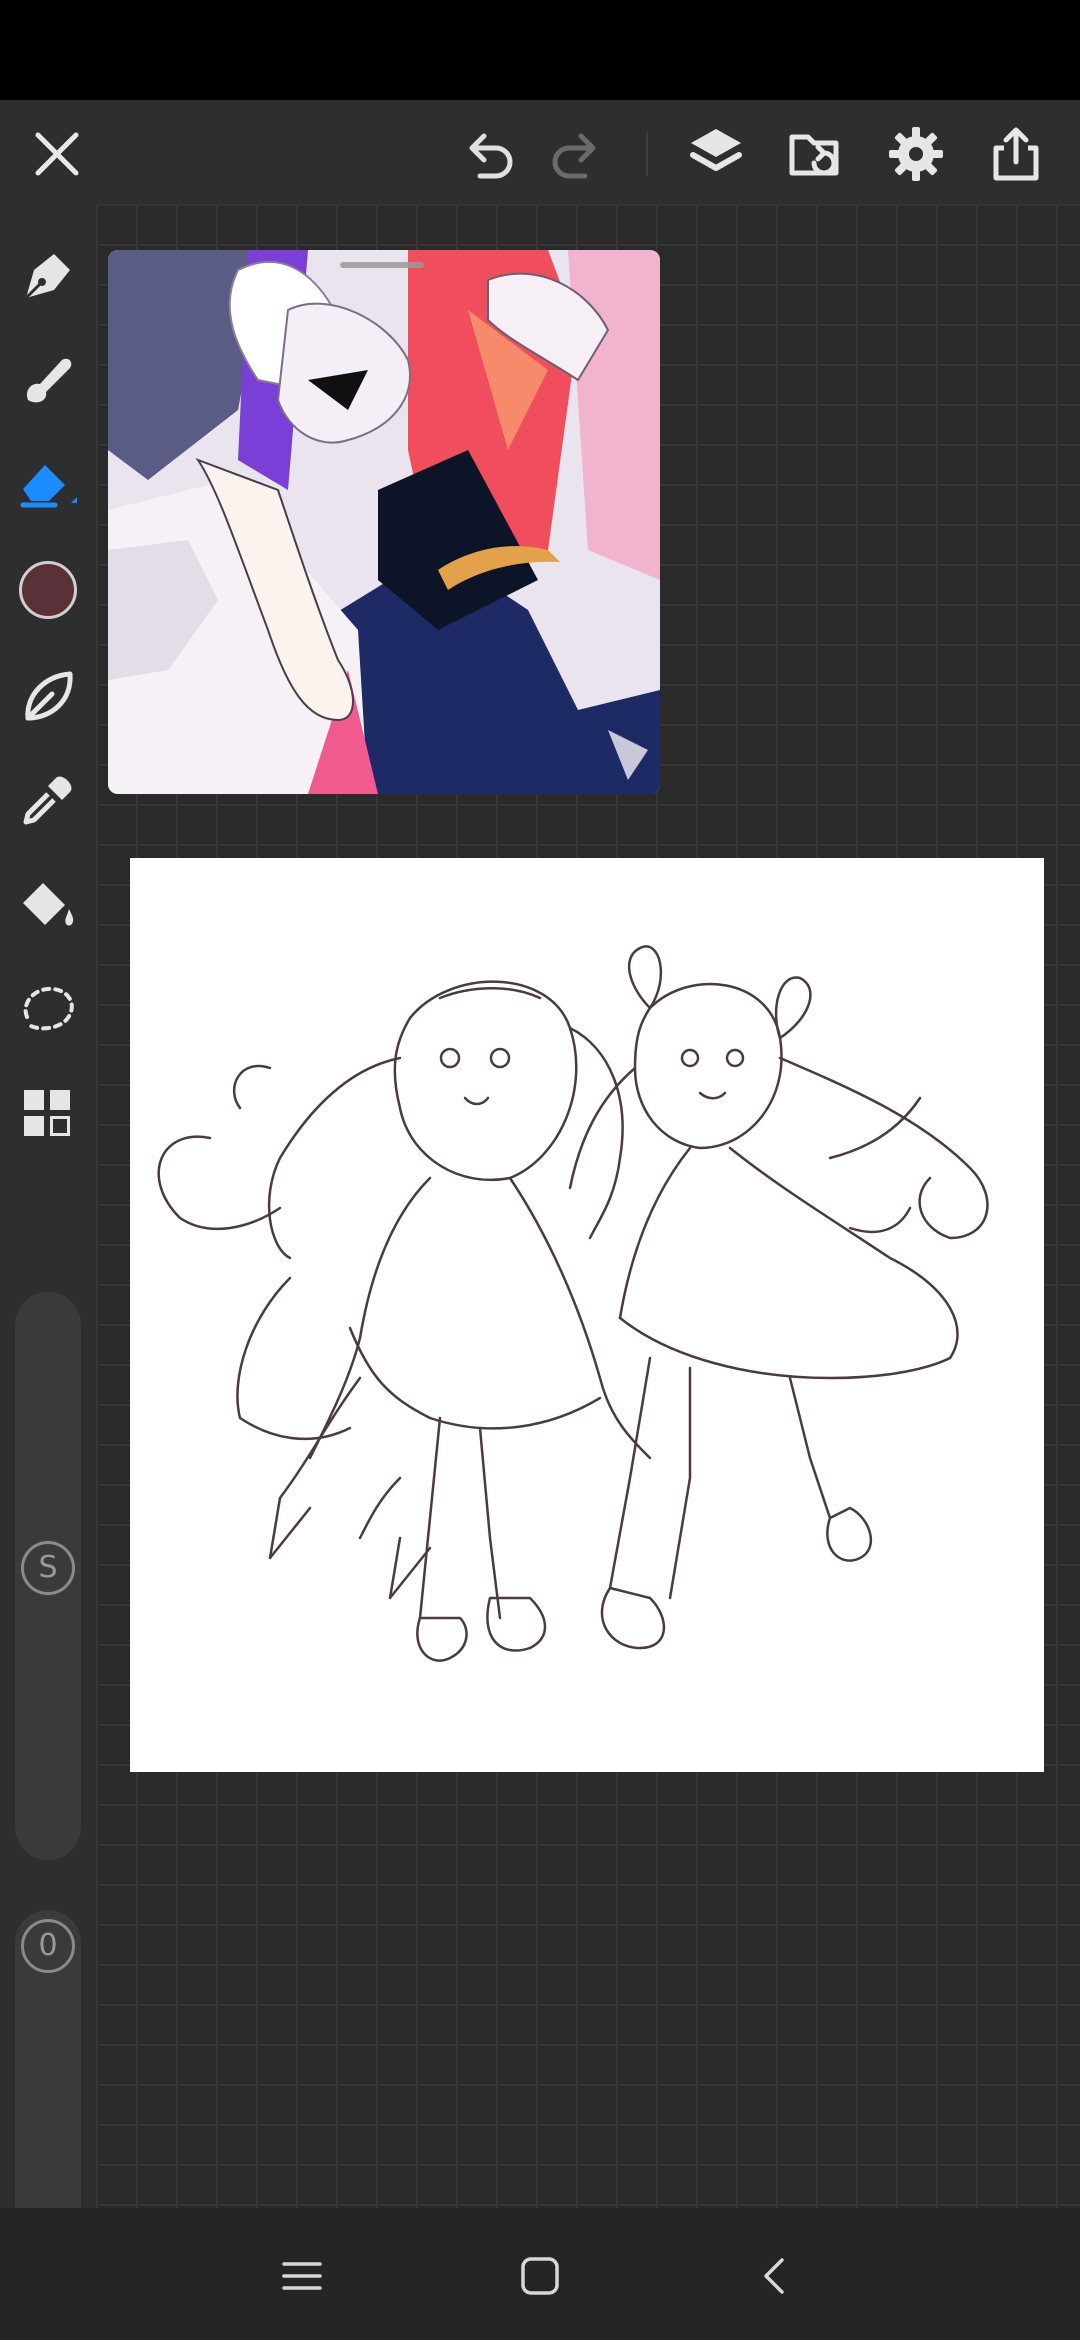 Image resolution: width=1080 pixels, height=2340 pixels. I want to click on reference-drag-handle, so click(382, 265).